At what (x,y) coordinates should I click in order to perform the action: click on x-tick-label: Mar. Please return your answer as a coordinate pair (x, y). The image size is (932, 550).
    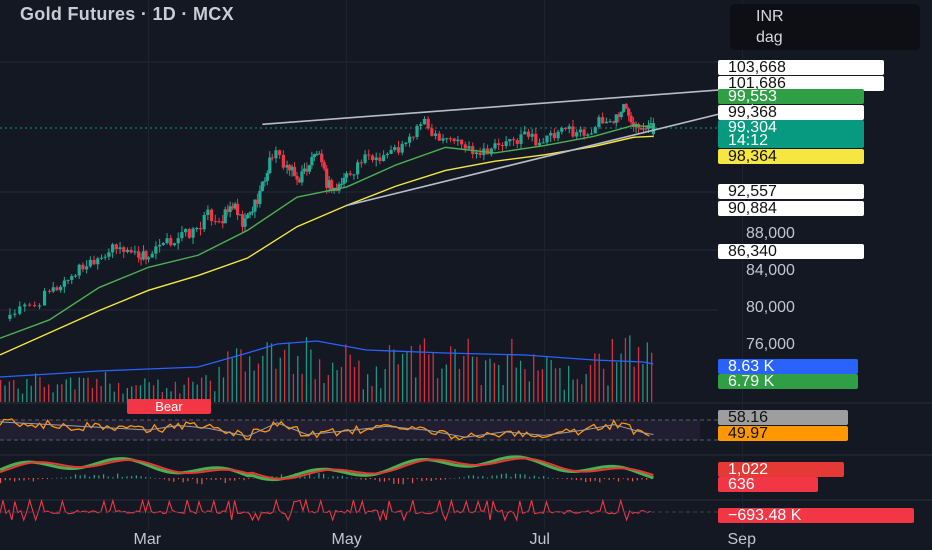
    Looking at the image, I should click on (148, 539).